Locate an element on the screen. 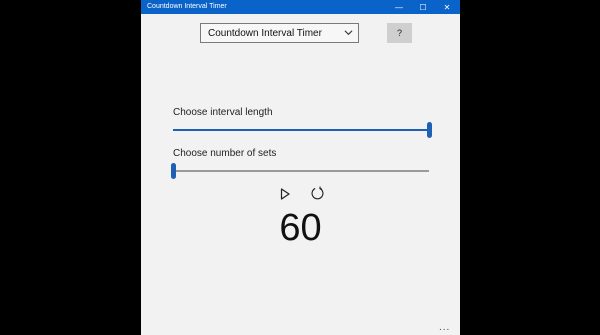 The image size is (600, 335). restart-icon is located at coordinates (317, 192).